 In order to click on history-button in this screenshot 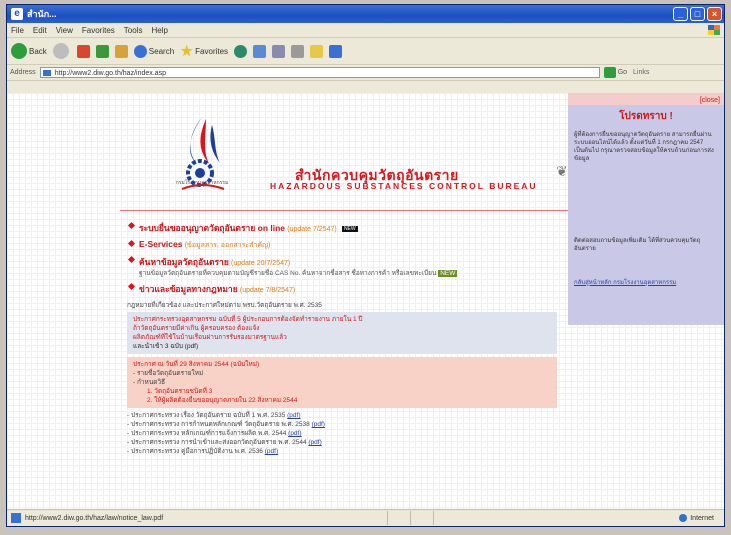, I will do `click(260, 51)`.